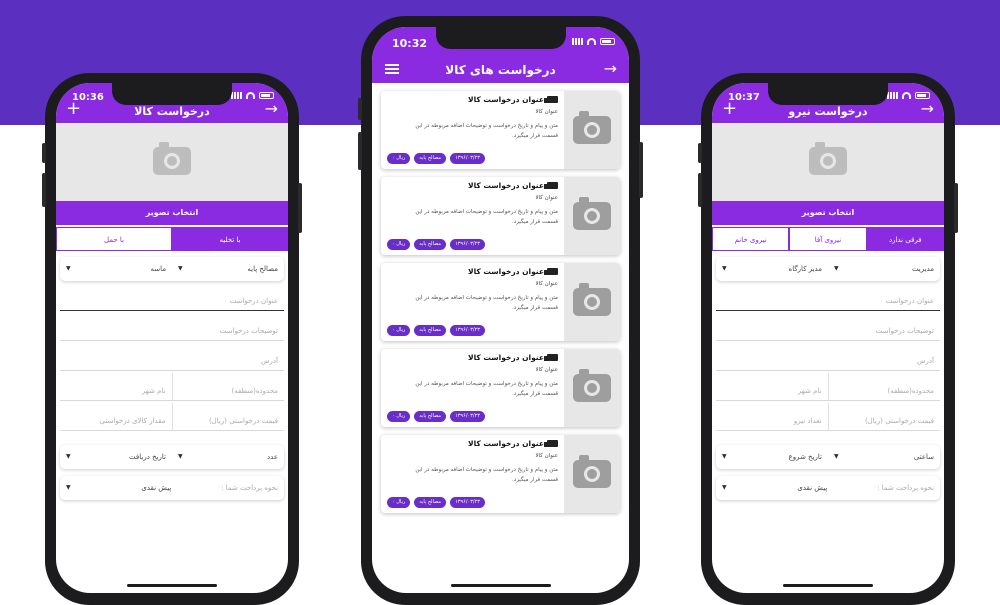 This screenshot has height=605, width=1000. I want to click on rate-date-row: ساعتی ▼ تاریخ شروع ▼, so click(828, 457).